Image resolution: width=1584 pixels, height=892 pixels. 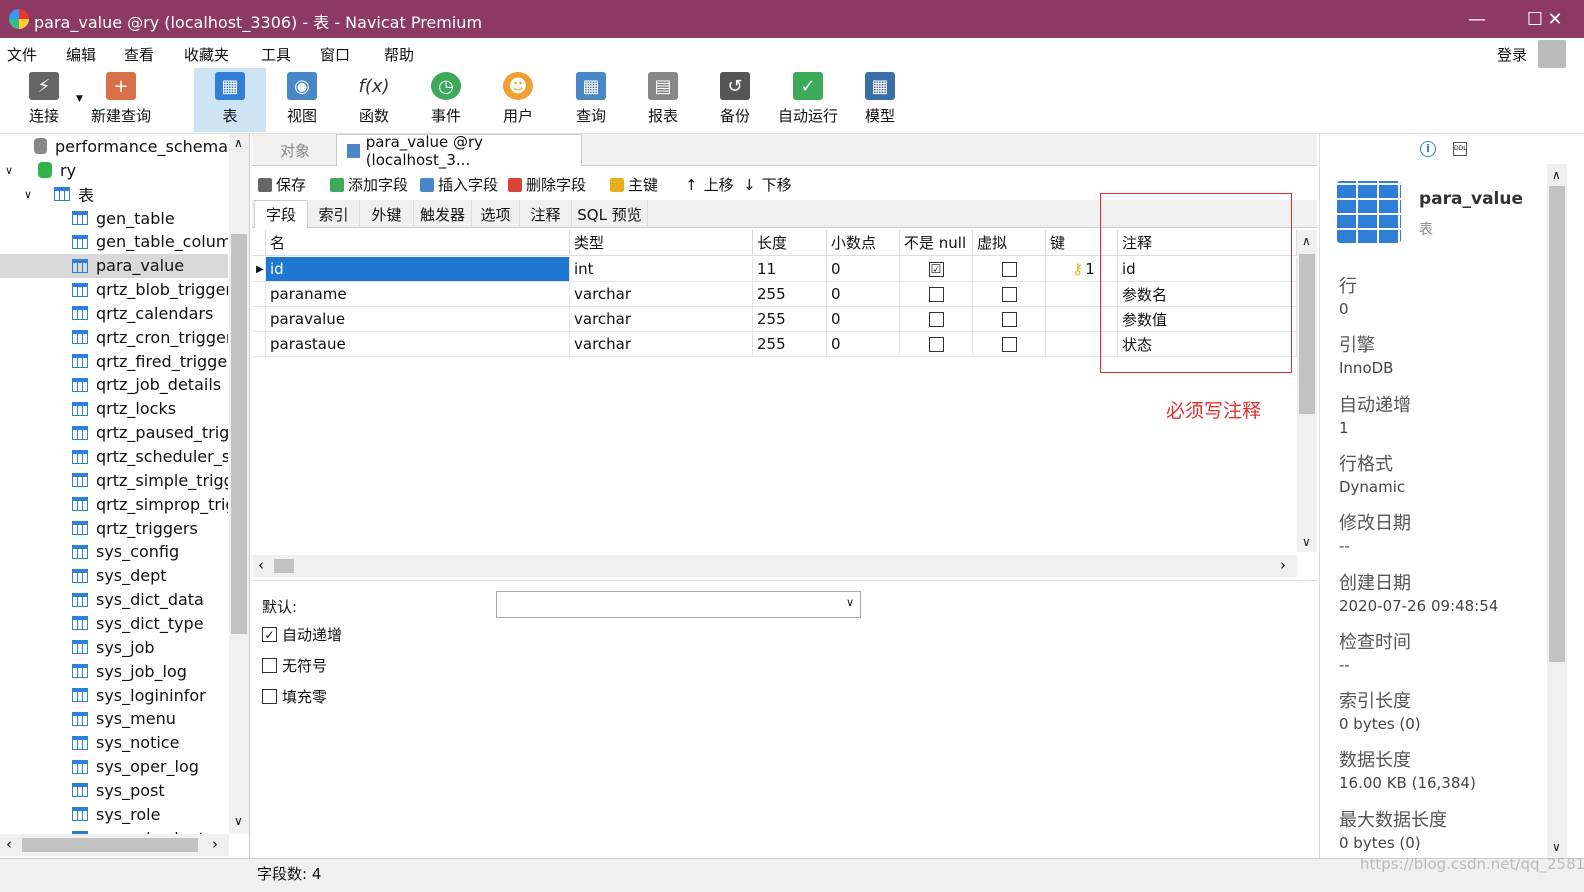 What do you see at coordinates (774, 566) in the screenshot?
I see `grid-hscrollbar: ‹ ›` at bounding box center [774, 566].